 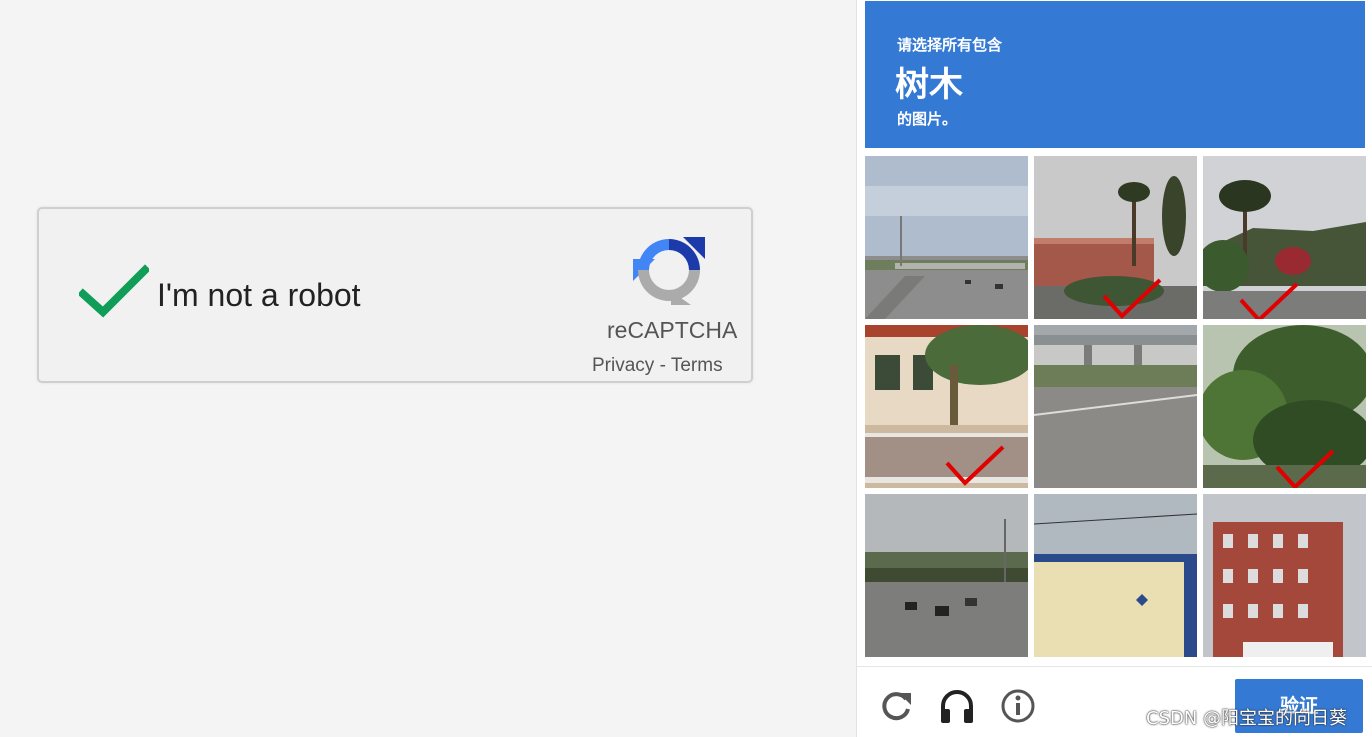 I want to click on freeway-image, so click(x=946, y=575).